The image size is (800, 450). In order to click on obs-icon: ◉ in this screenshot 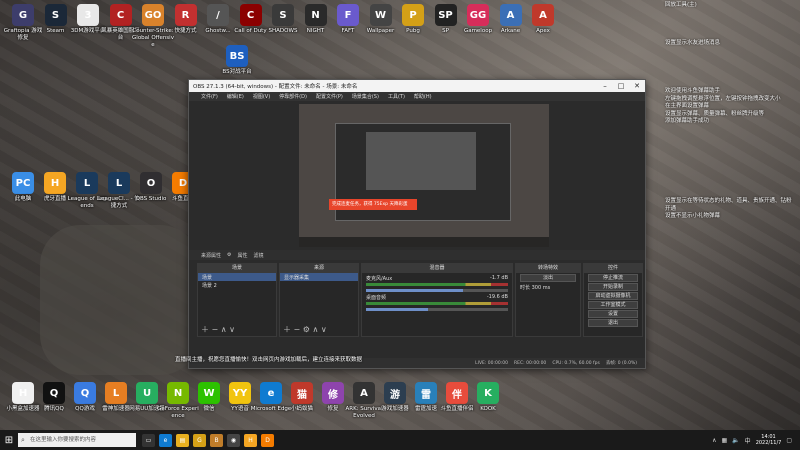, I will do `click(233, 440)`.